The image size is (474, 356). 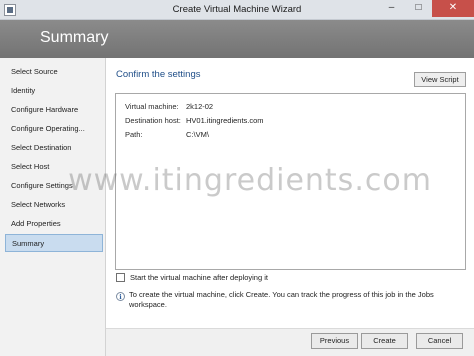 What do you see at coordinates (334, 341) in the screenshot?
I see `previous-button: Previous` at bounding box center [334, 341].